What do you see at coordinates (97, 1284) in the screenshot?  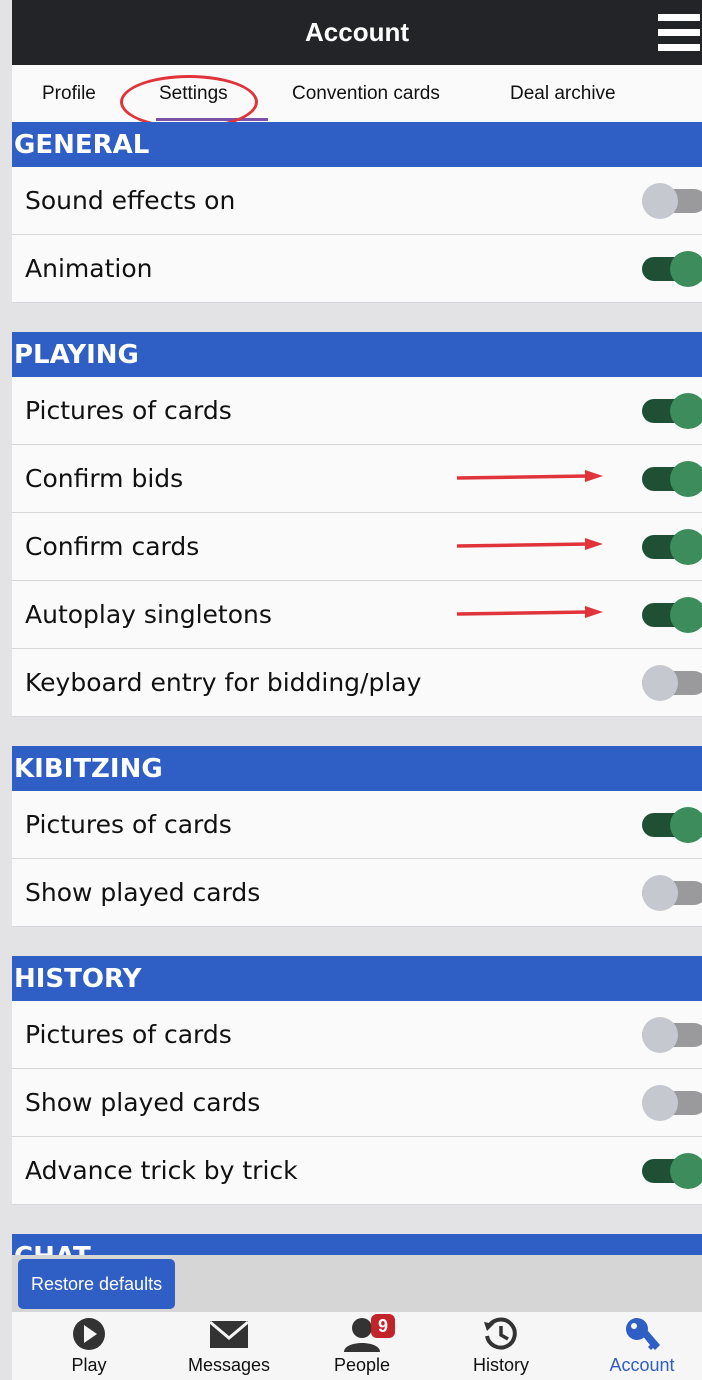 I see `restore-defaults-button: Restore defaults` at bounding box center [97, 1284].